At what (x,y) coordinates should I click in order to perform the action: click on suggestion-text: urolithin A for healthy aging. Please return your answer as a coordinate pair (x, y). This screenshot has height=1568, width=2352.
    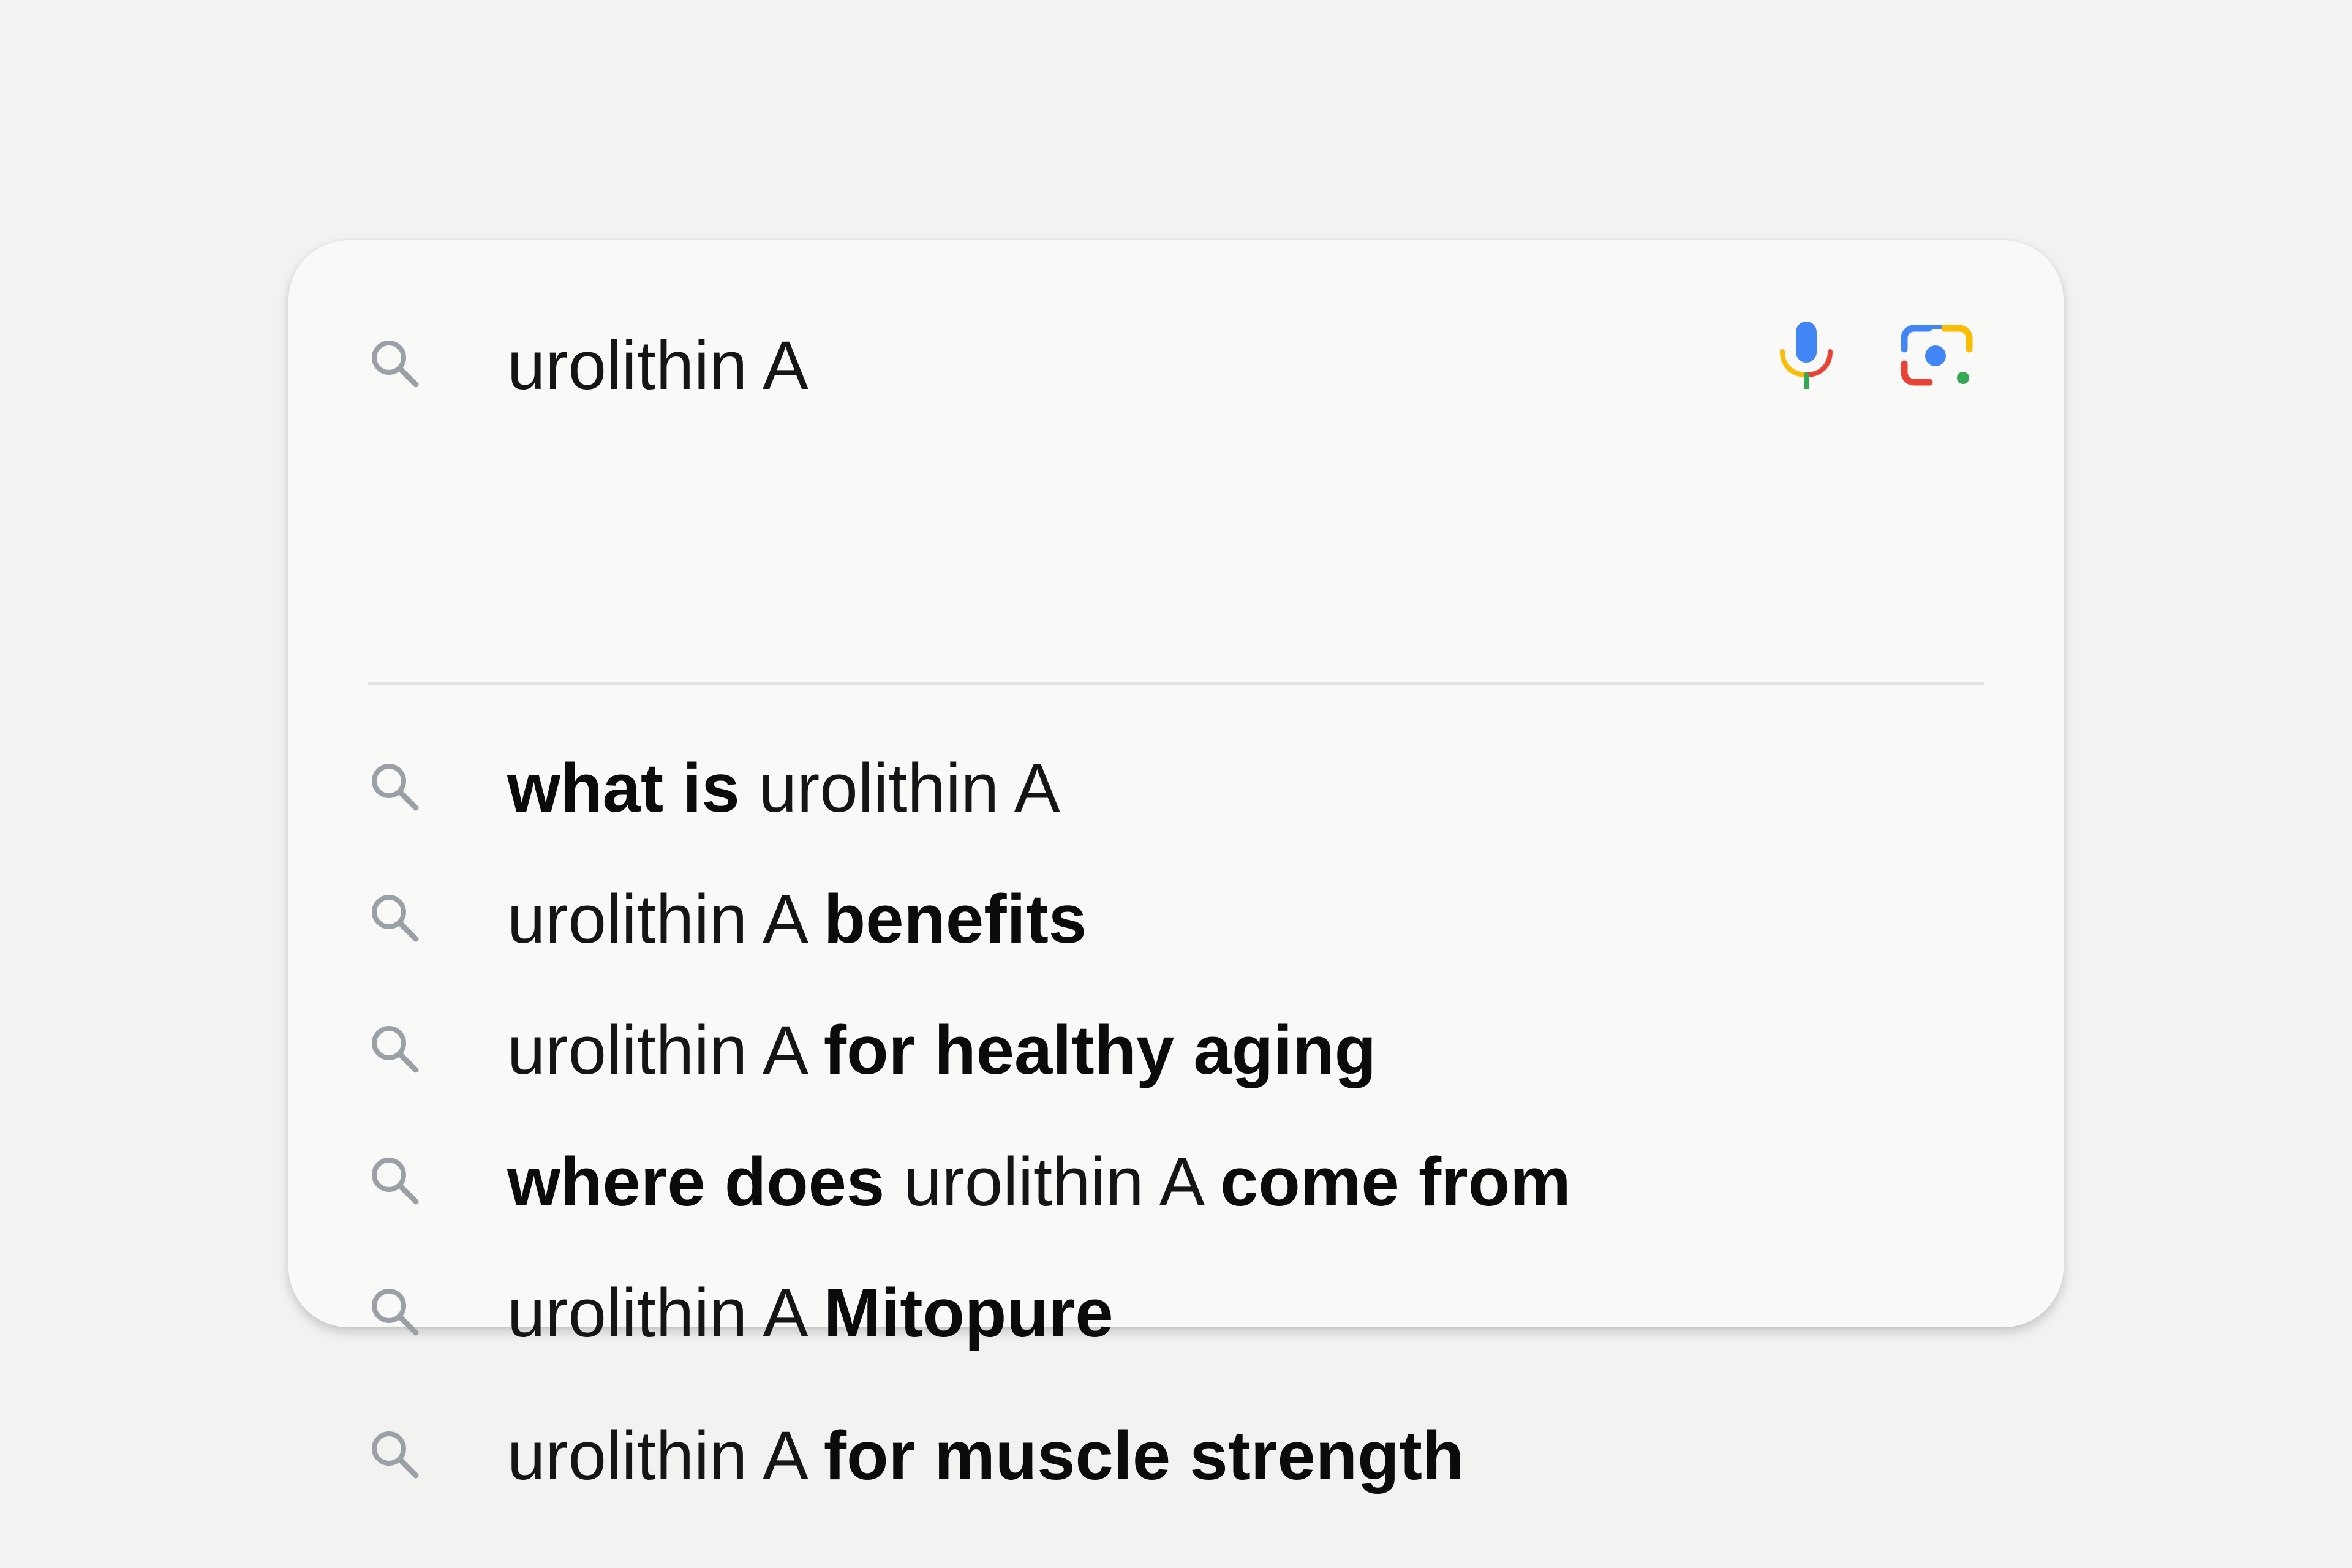
    Looking at the image, I should click on (941, 1050).